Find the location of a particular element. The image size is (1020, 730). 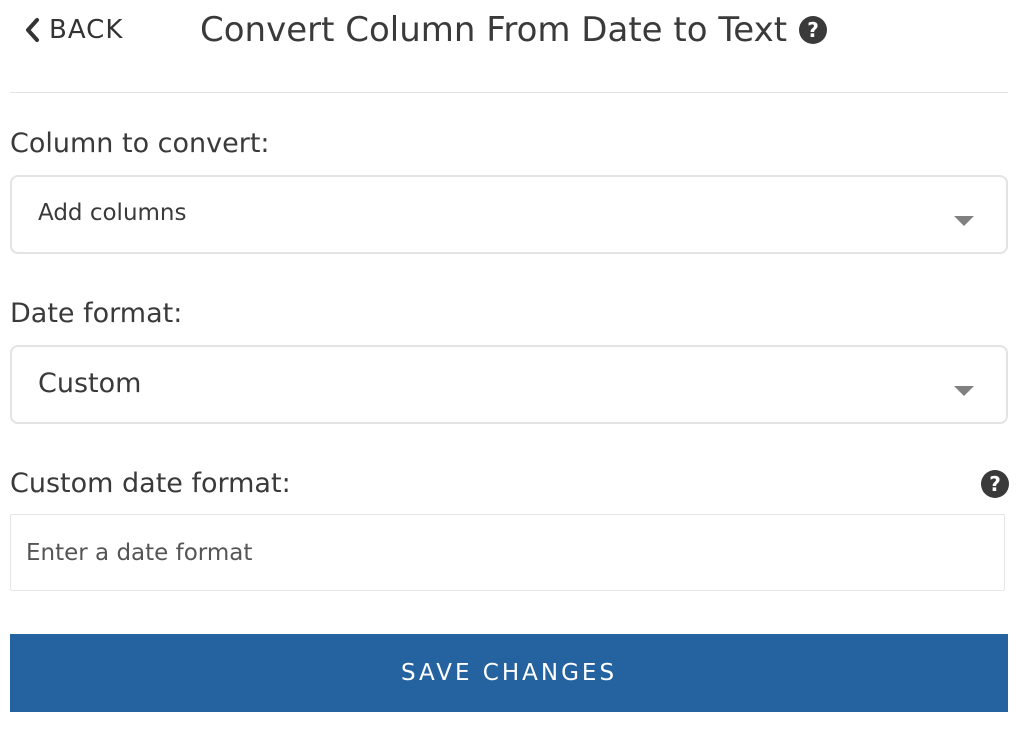

column-select: Add columns is located at coordinates (509, 214).